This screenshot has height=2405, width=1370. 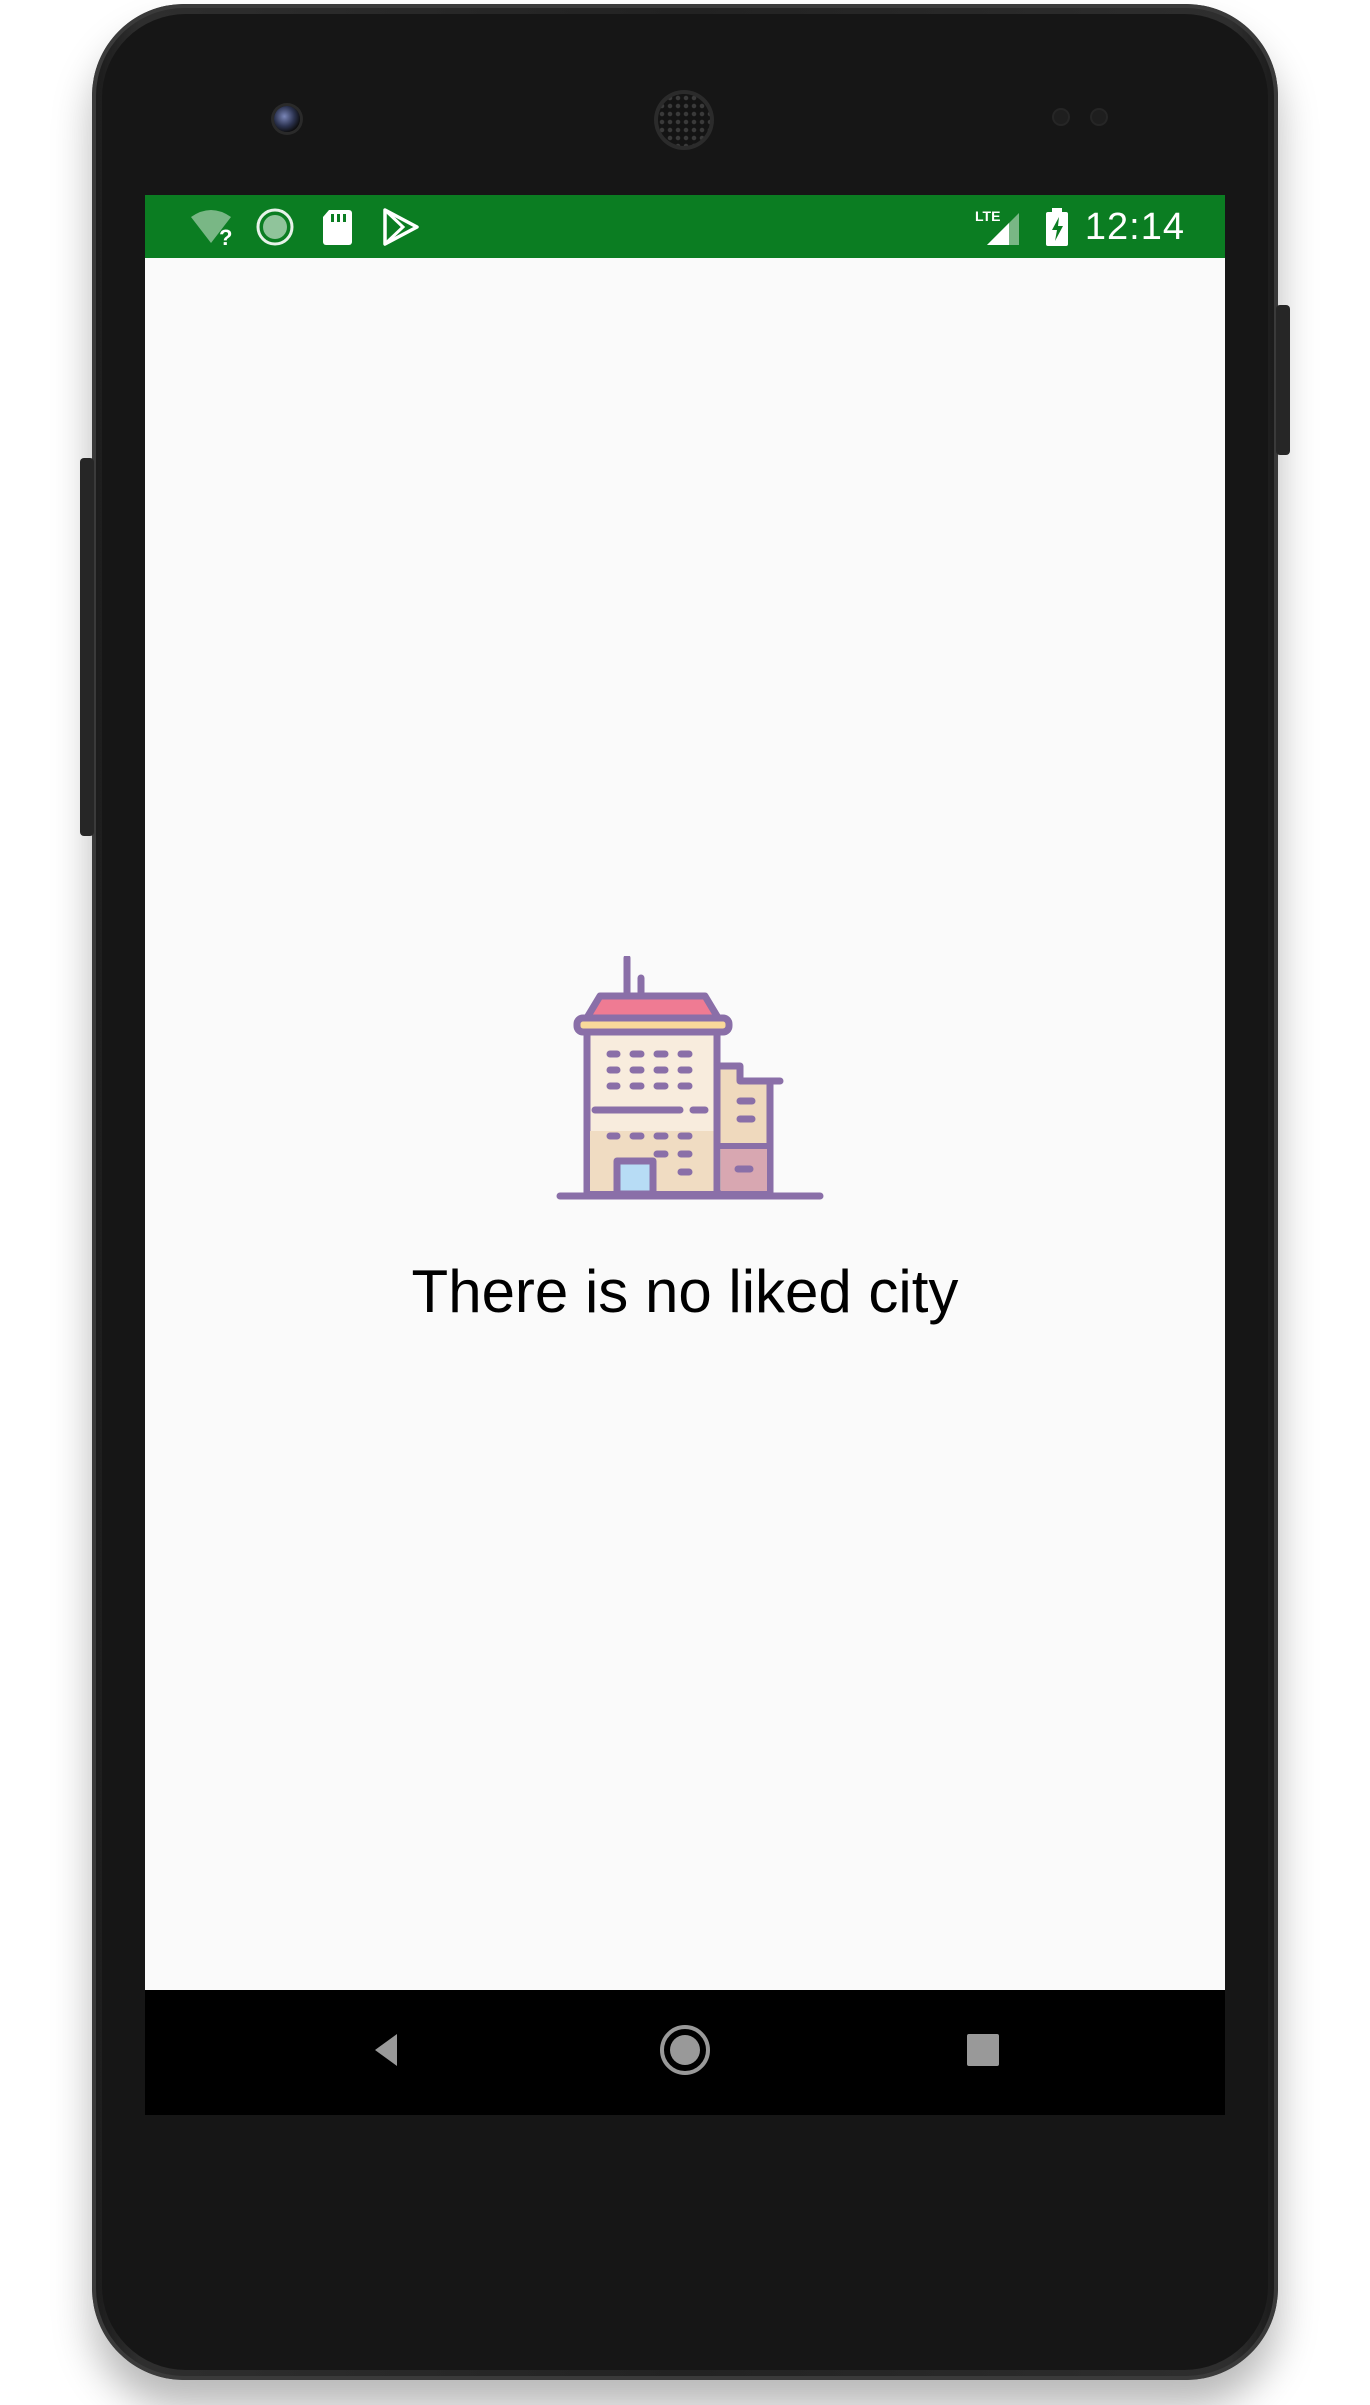 I want to click on status-time: 12:14, so click(x=1134, y=227).